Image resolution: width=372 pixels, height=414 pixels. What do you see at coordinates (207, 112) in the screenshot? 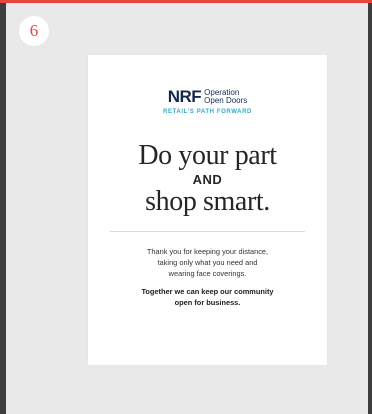
I see `logo-subline: RETAIL'S PATH FORWARD` at bounding box center [207, 112].